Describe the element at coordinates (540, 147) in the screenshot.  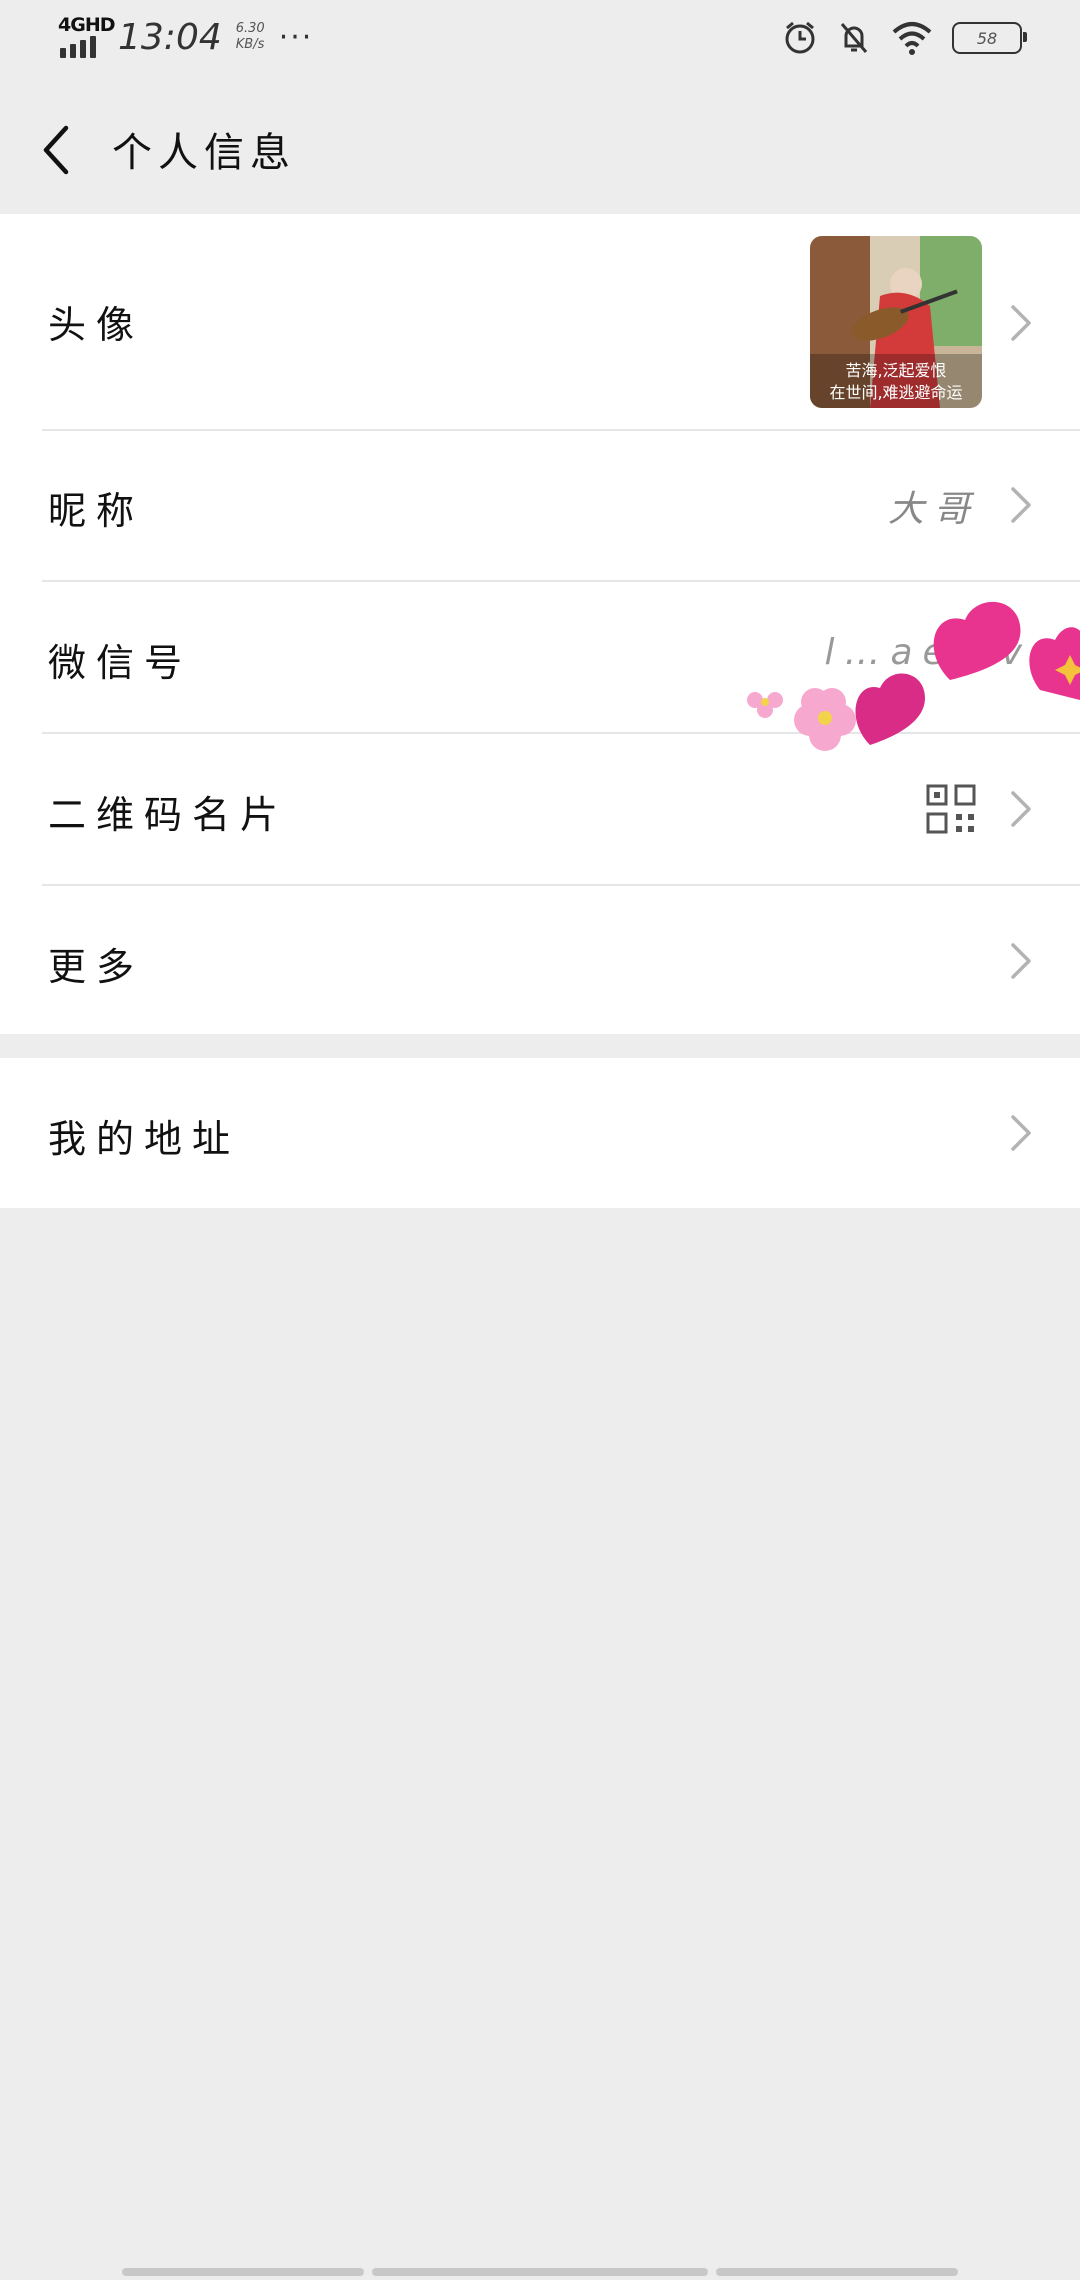
I see `title-bar: 个人信息` at that location.